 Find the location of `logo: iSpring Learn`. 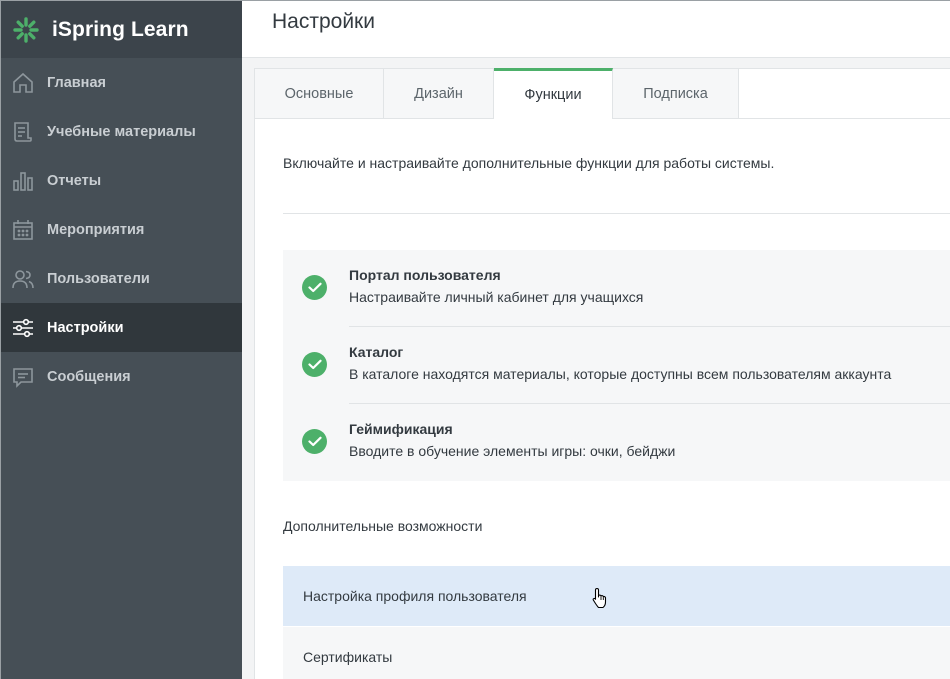

logo: iSpring Learn is located at coordinates (121, 29).